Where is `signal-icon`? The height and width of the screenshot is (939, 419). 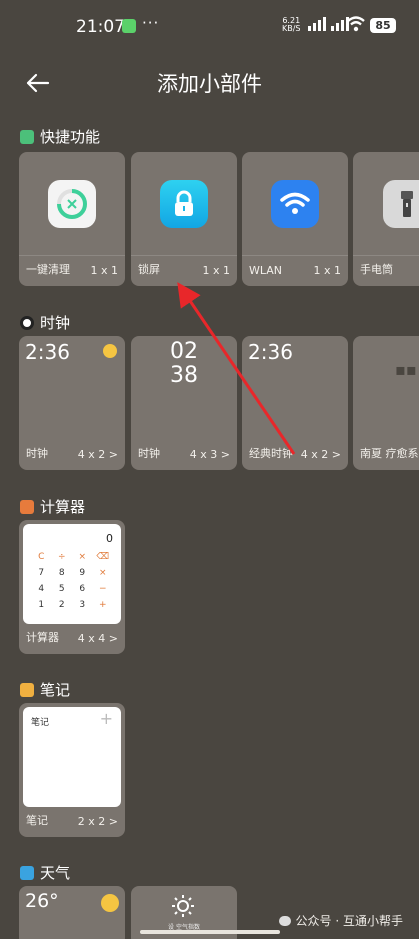
signal-icon is located at coordinates (328, 24).